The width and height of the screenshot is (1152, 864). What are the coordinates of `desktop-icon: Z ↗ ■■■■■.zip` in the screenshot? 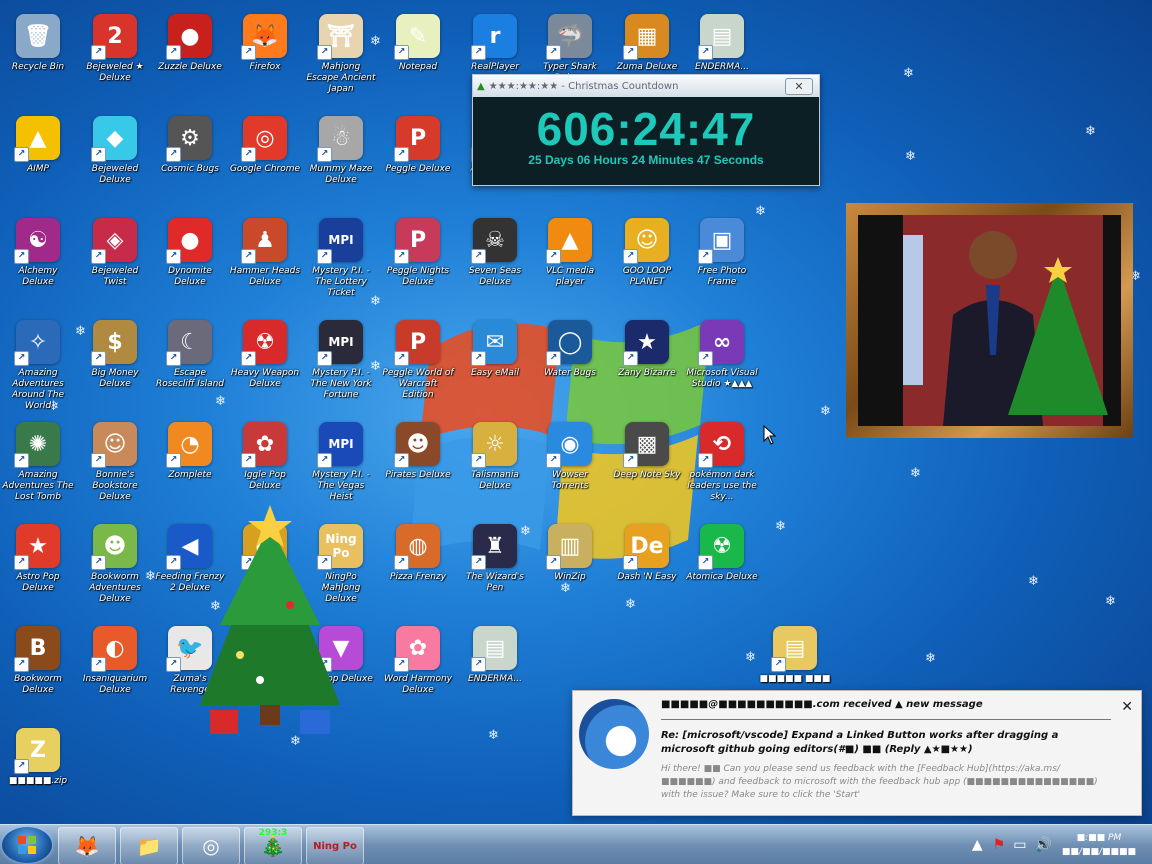 It's located at (38, 774).